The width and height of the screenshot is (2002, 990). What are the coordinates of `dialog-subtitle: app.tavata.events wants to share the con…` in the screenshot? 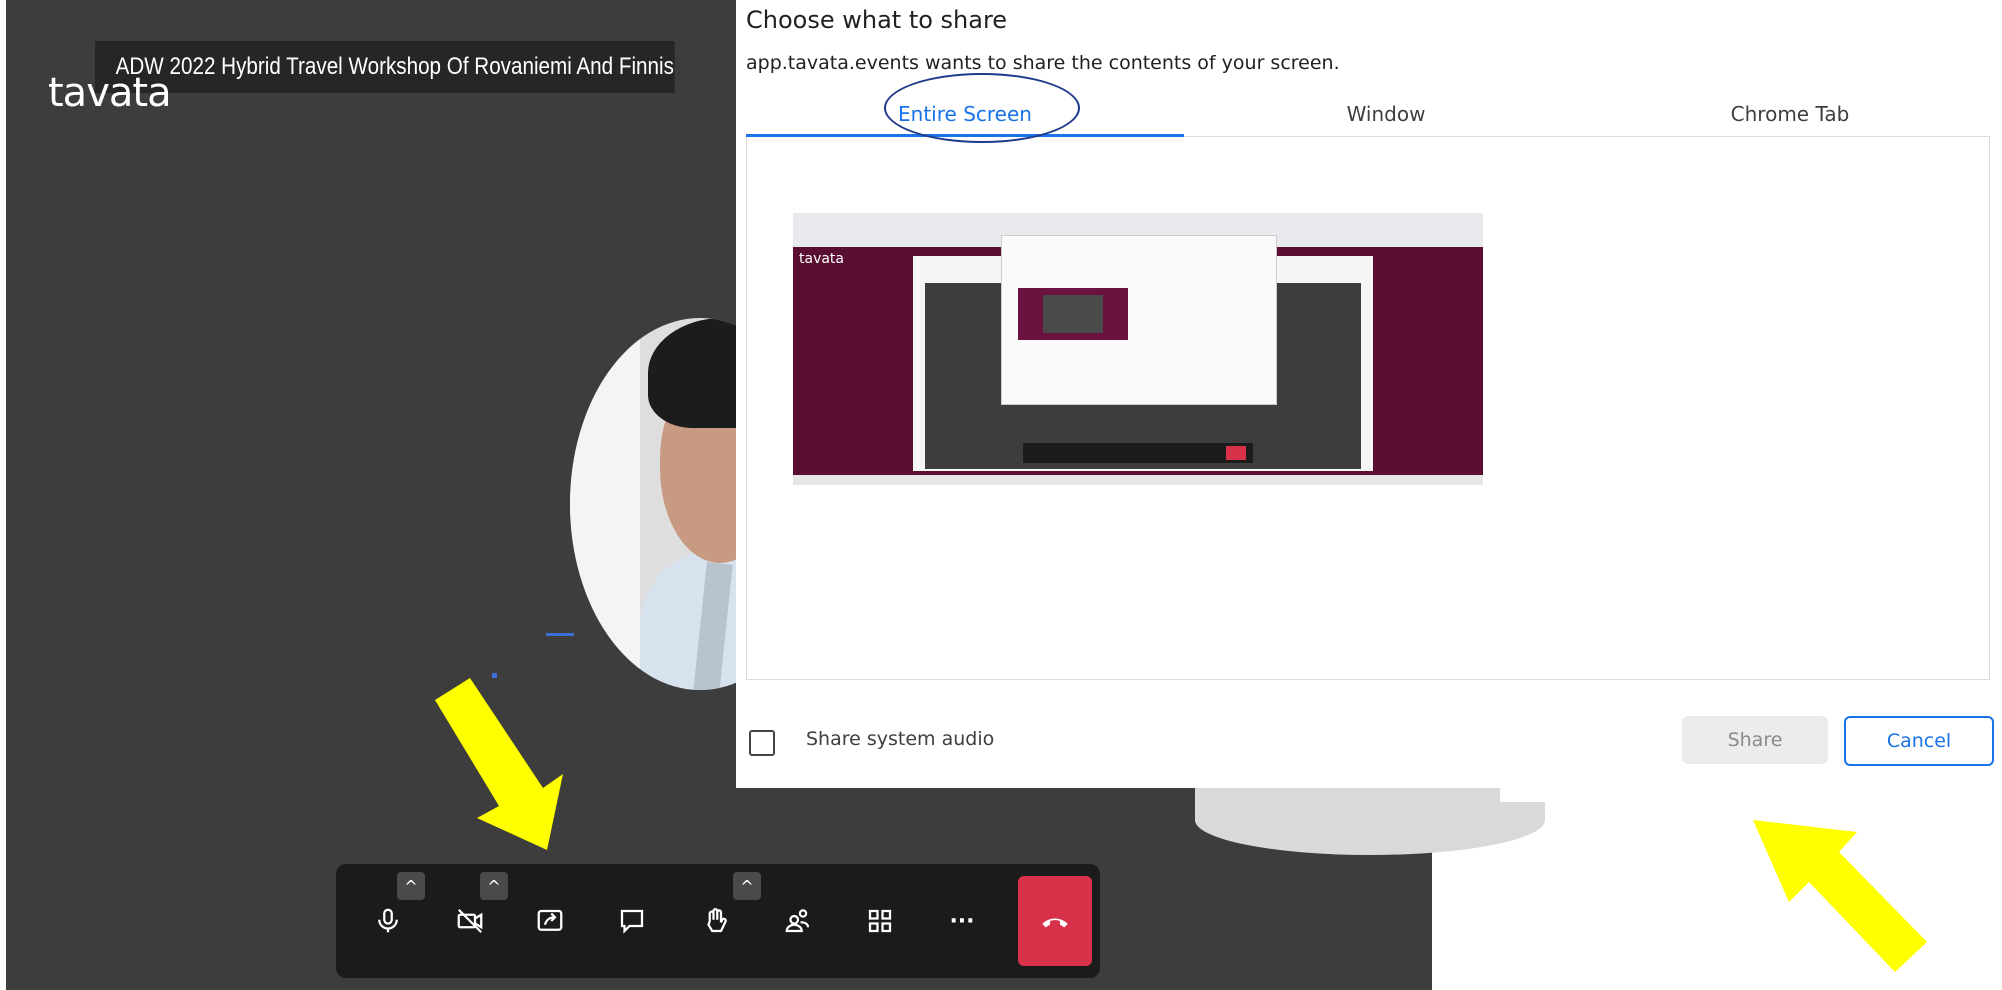 It's located at (1043, 63).